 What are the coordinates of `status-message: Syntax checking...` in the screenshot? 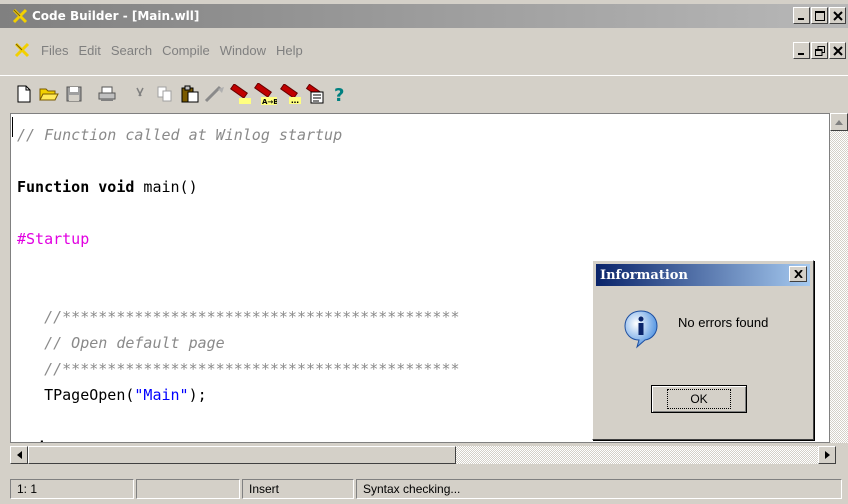 It's located at (599, 489).